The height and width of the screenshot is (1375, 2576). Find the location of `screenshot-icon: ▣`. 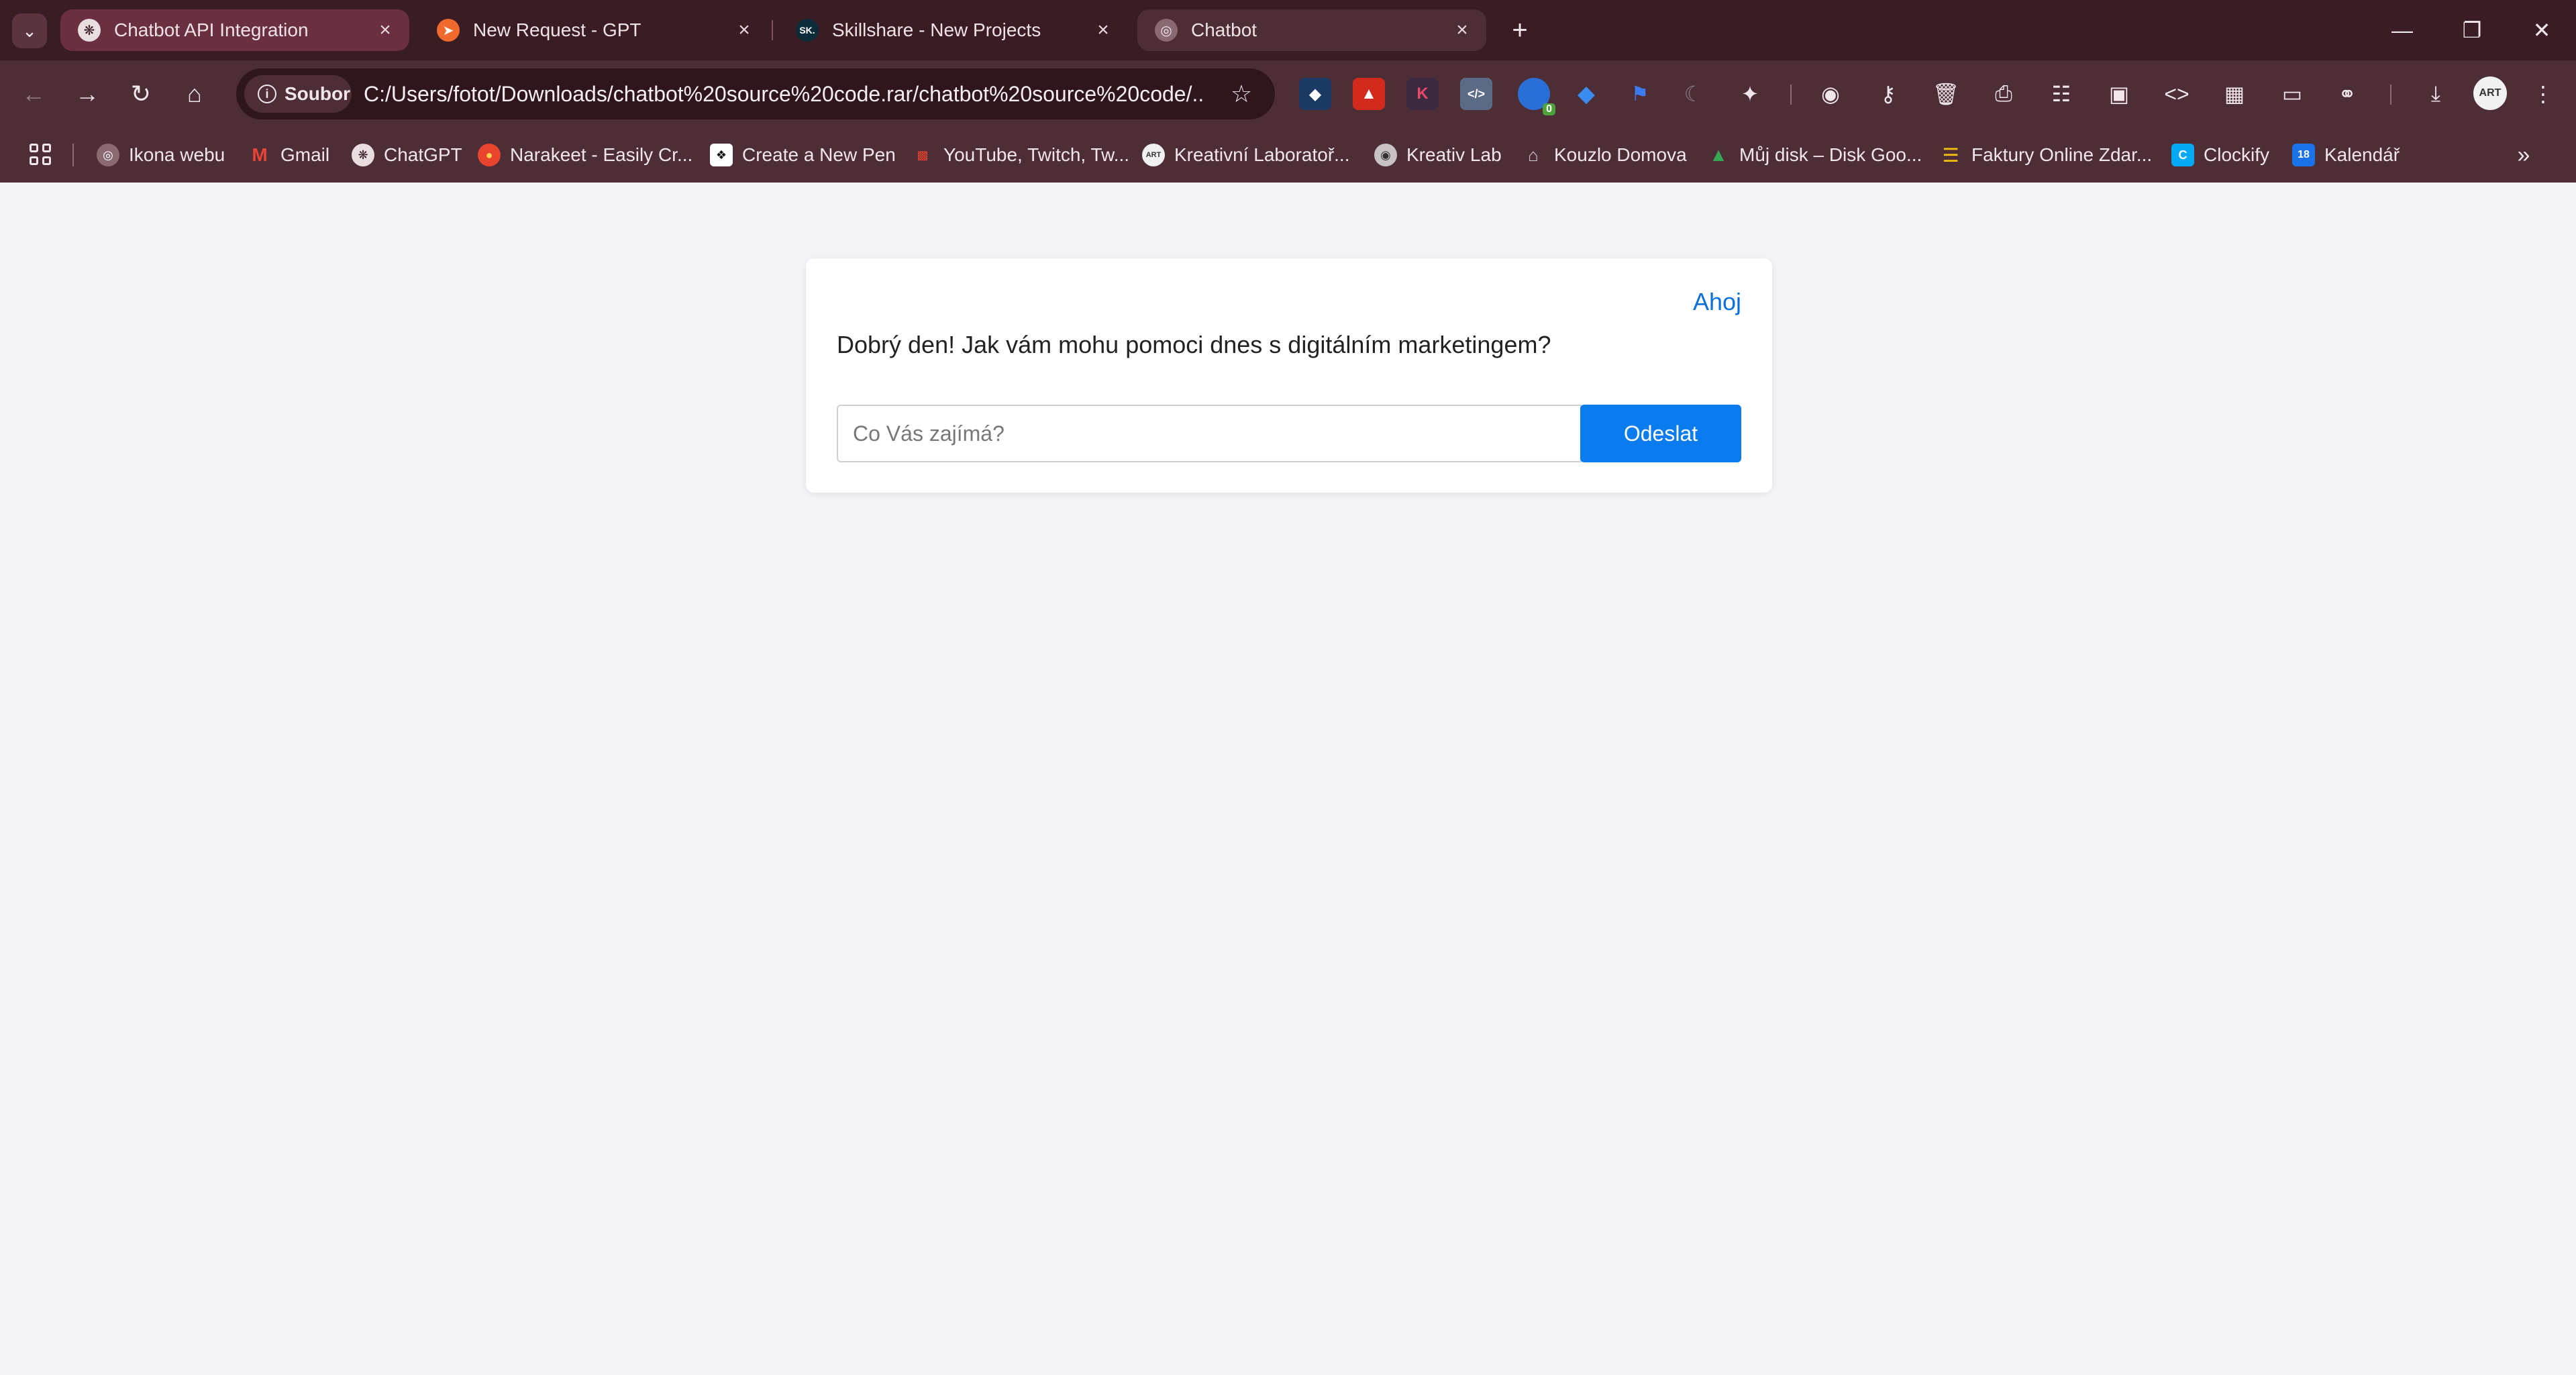

screenshot-icon: ▣ is located at coordinates (2119, 94).